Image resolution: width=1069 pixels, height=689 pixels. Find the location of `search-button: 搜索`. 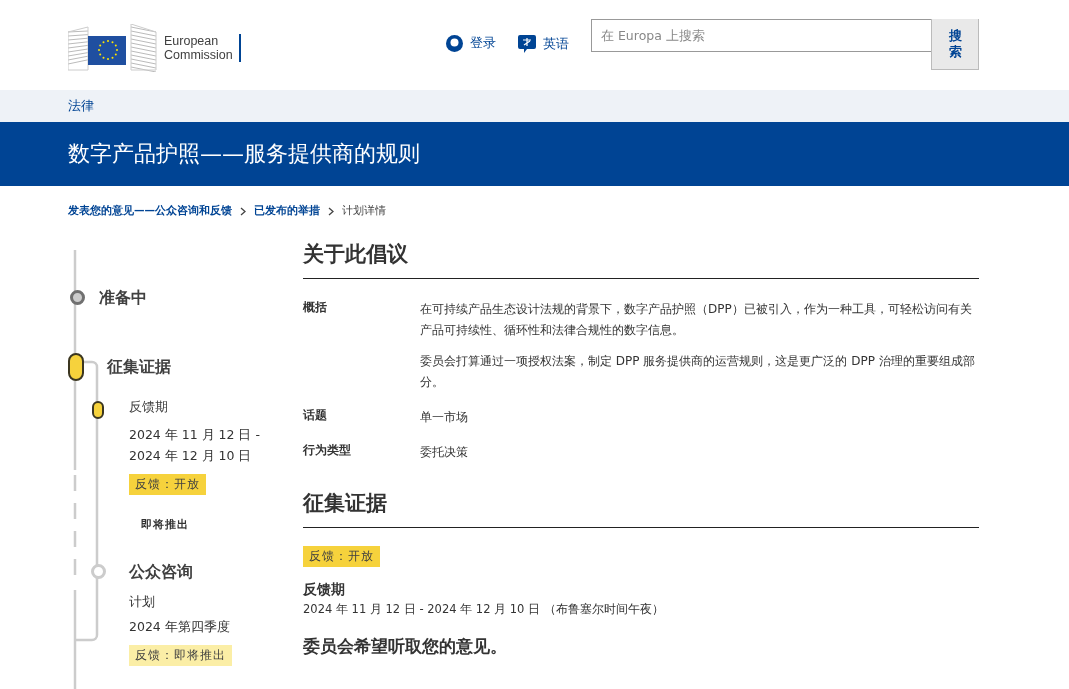

search-button: 搜索 is located at coordinates (955, 44).